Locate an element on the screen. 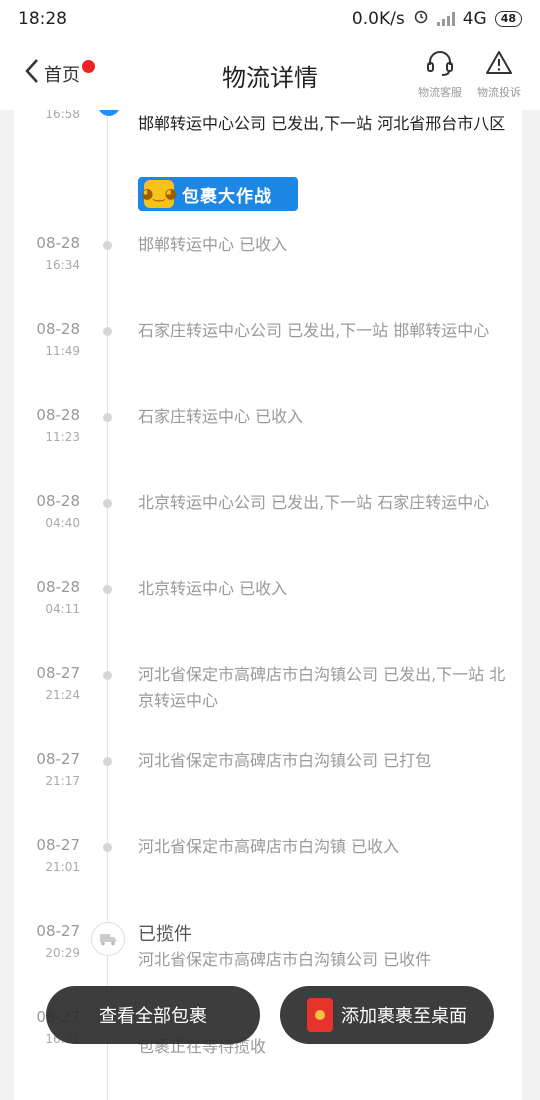 The width and height of the screenshot is (540, 1100). logistics-service-button: 物流客服 is located at coordinates (440, 74).